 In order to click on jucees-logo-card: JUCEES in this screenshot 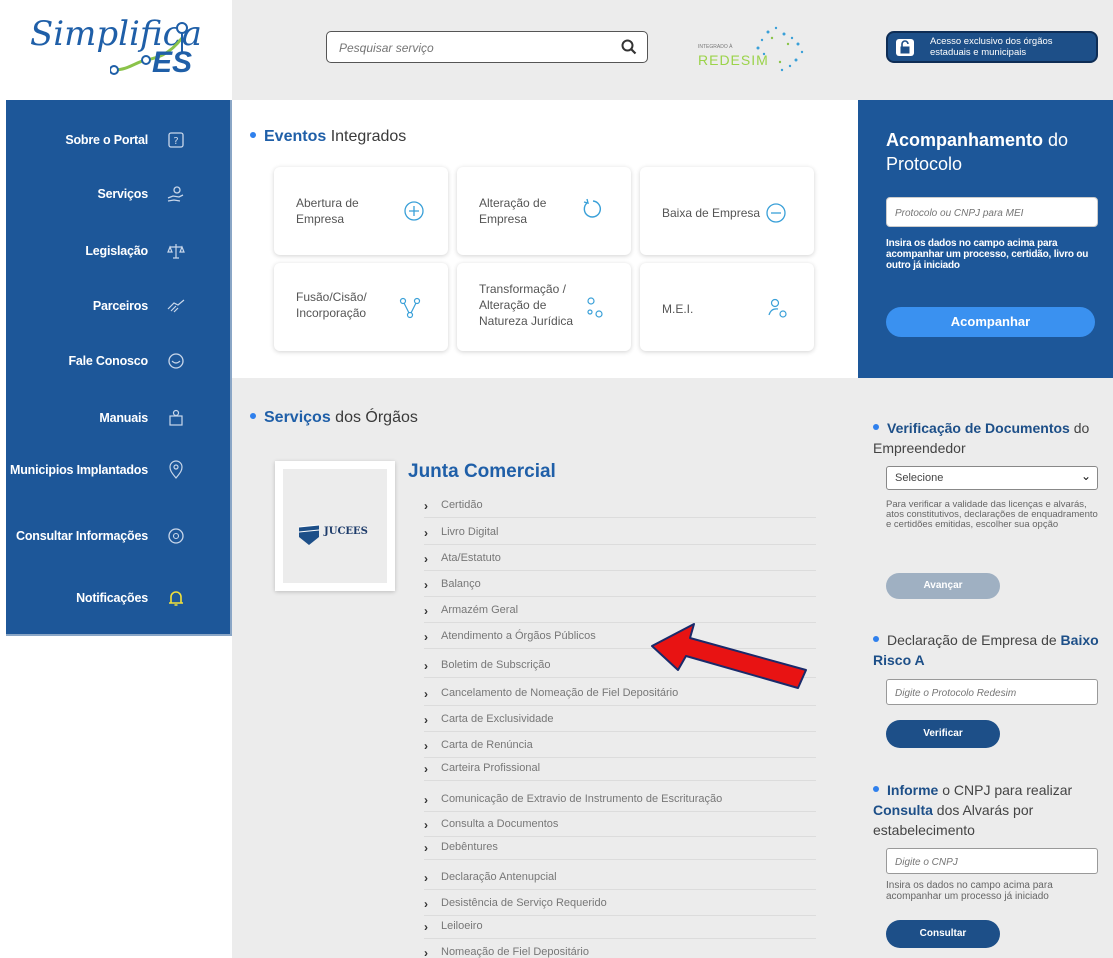, I will do `click(335, 526)`.